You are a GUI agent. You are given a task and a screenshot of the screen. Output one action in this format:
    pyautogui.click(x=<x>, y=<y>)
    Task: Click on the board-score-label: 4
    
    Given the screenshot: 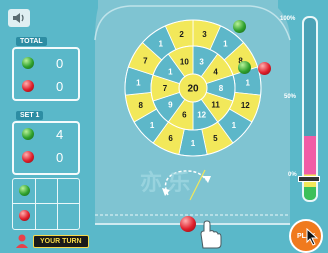 What is the action you would take?
    pyautogui.click(x=215, y=72)
    